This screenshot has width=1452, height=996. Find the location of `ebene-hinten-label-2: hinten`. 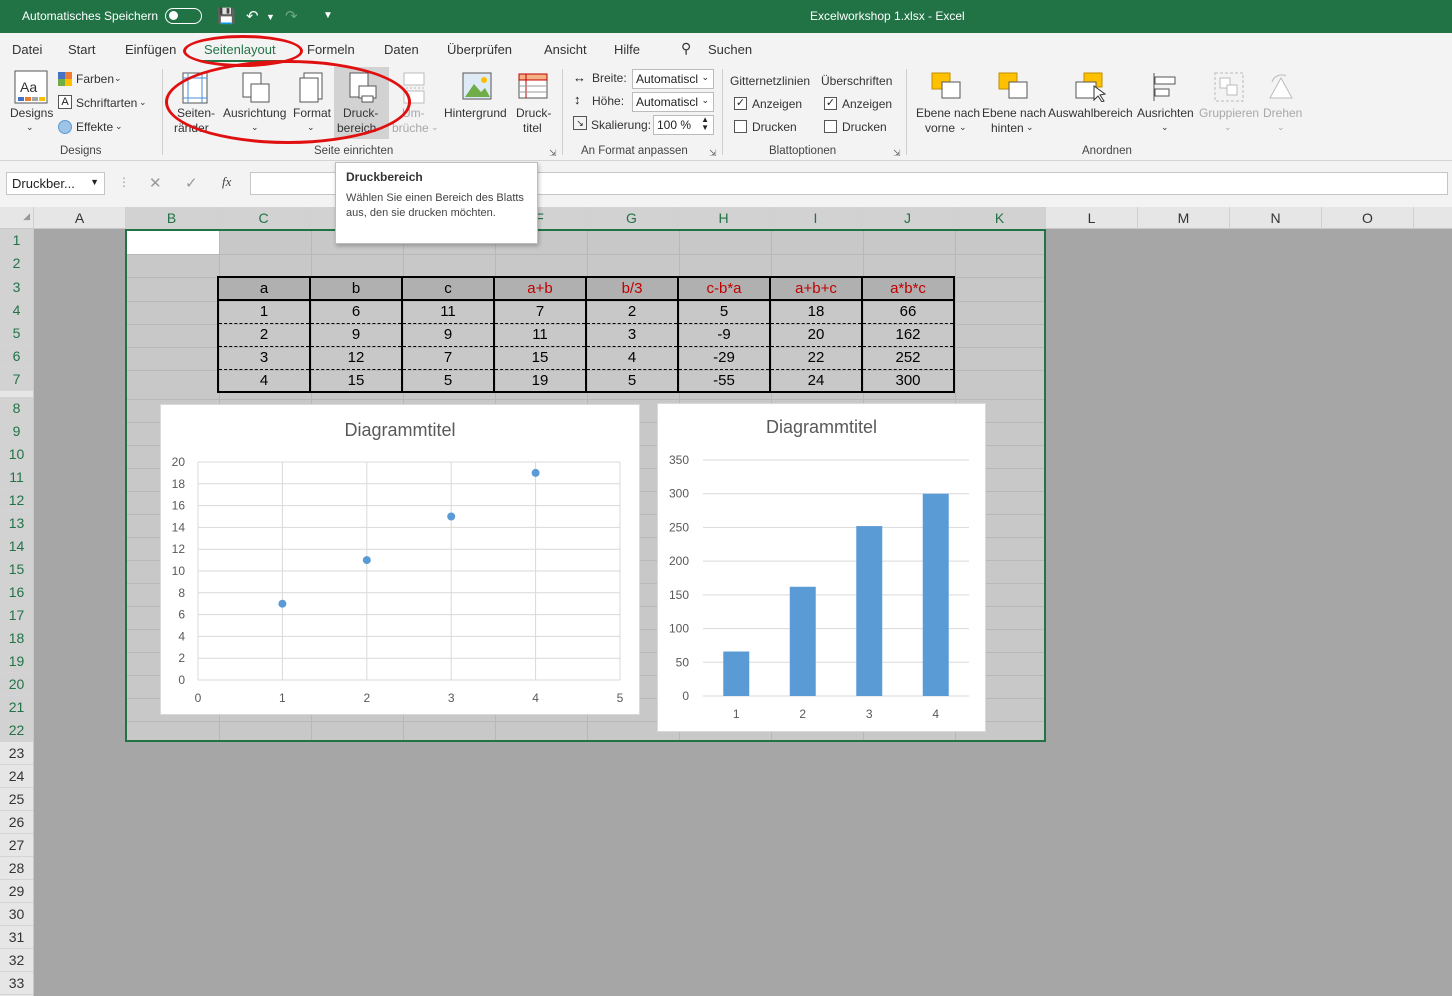

ebene-hinten-label-2: hinten is located at coordinates (1007, 128).